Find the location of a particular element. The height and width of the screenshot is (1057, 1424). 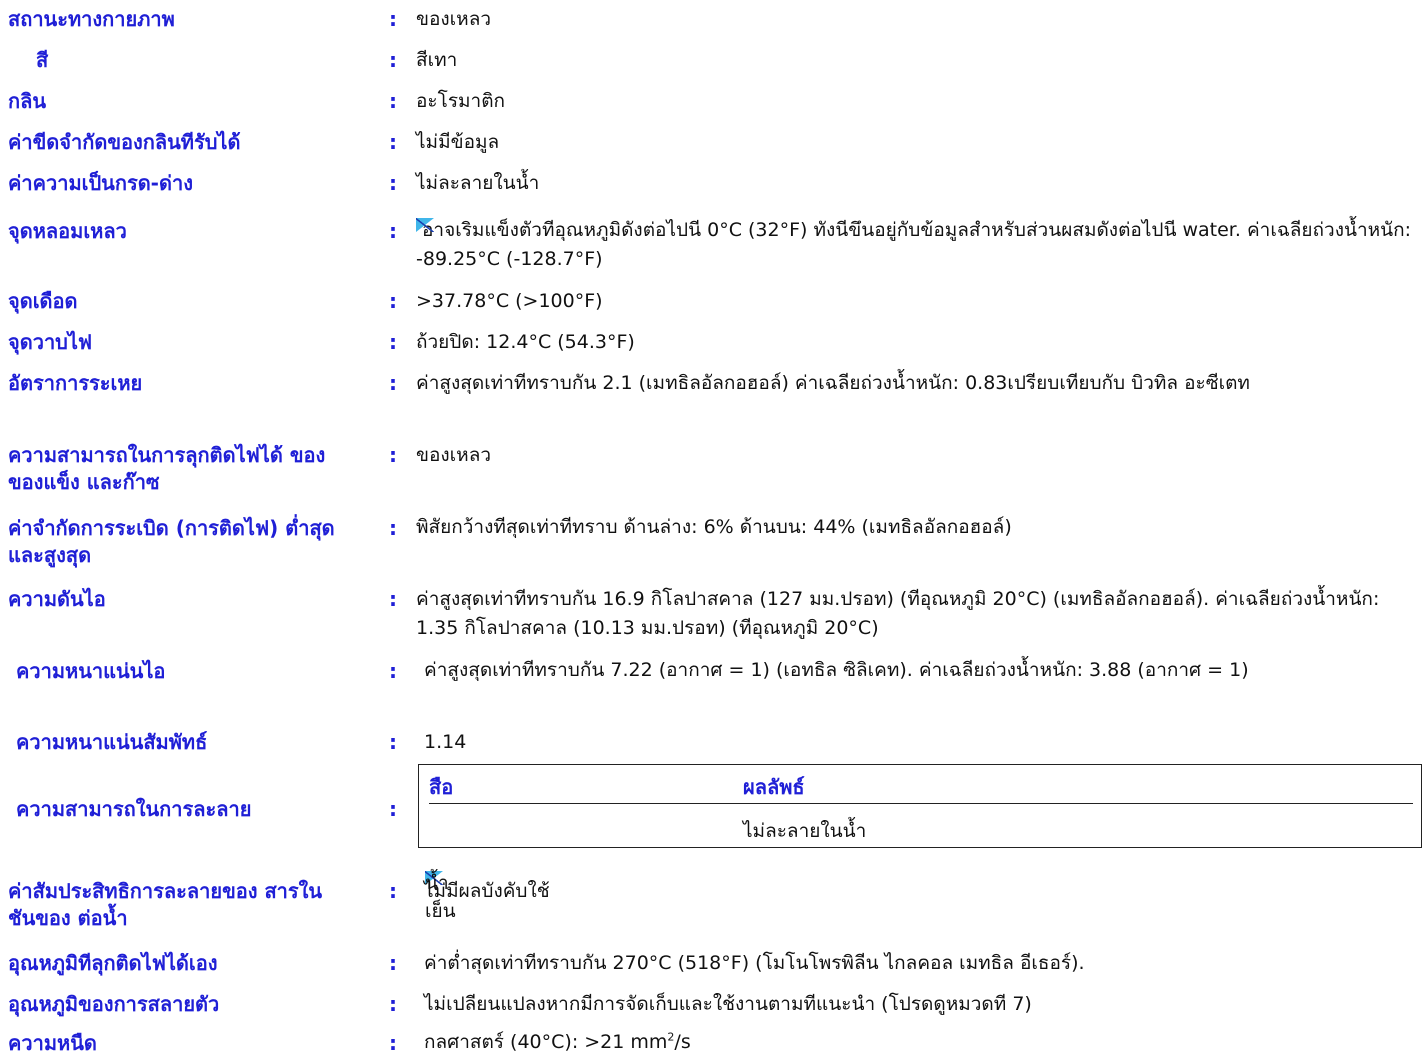

label-viscosity: ความหนืด is located at coordinates (52, 1043).